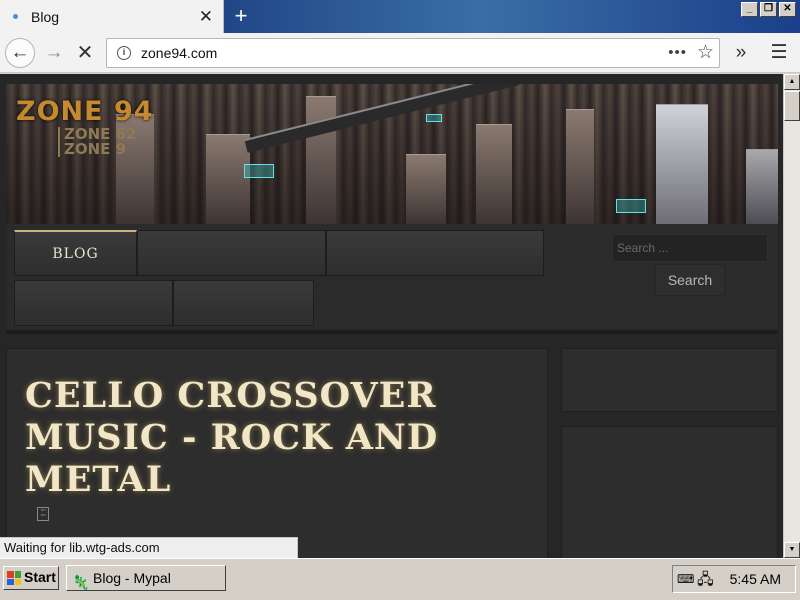 The height and width of the screenshot is (600, 800). I want to click on restore-button: ❐, so click(768, 9).